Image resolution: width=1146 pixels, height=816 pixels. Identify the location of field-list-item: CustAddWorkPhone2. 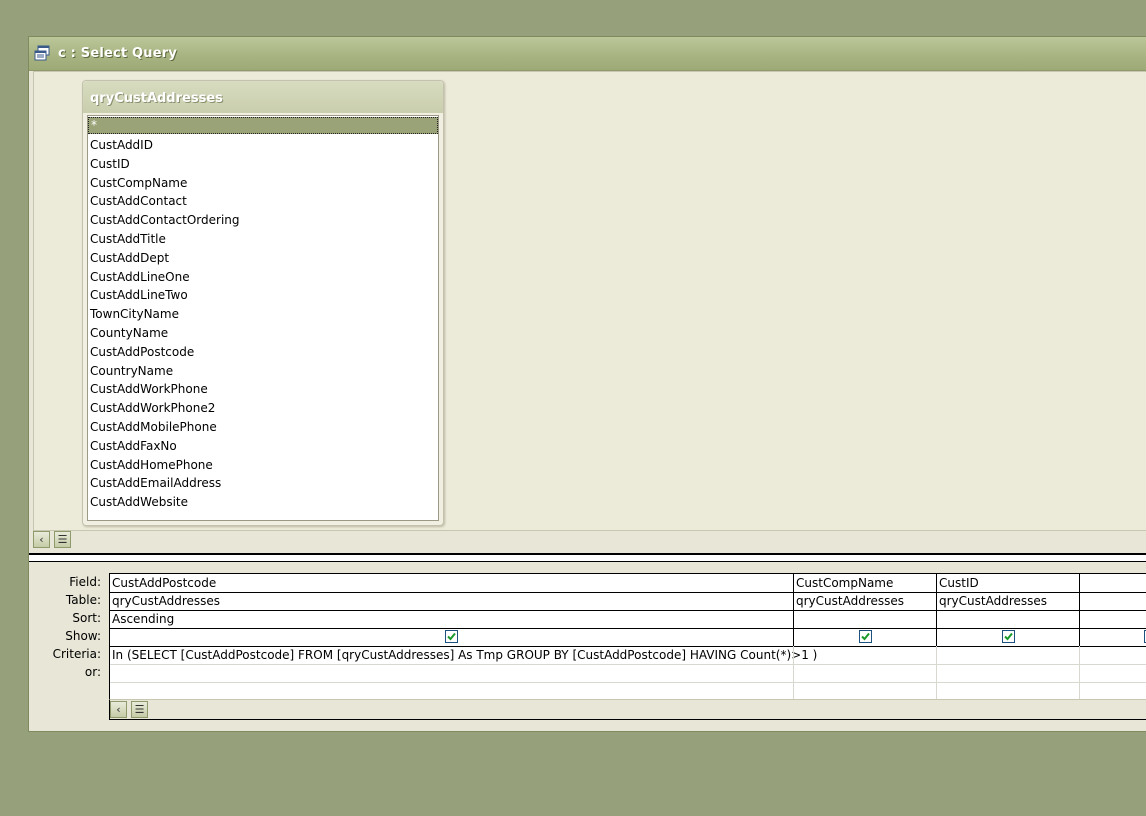
(263, 408).